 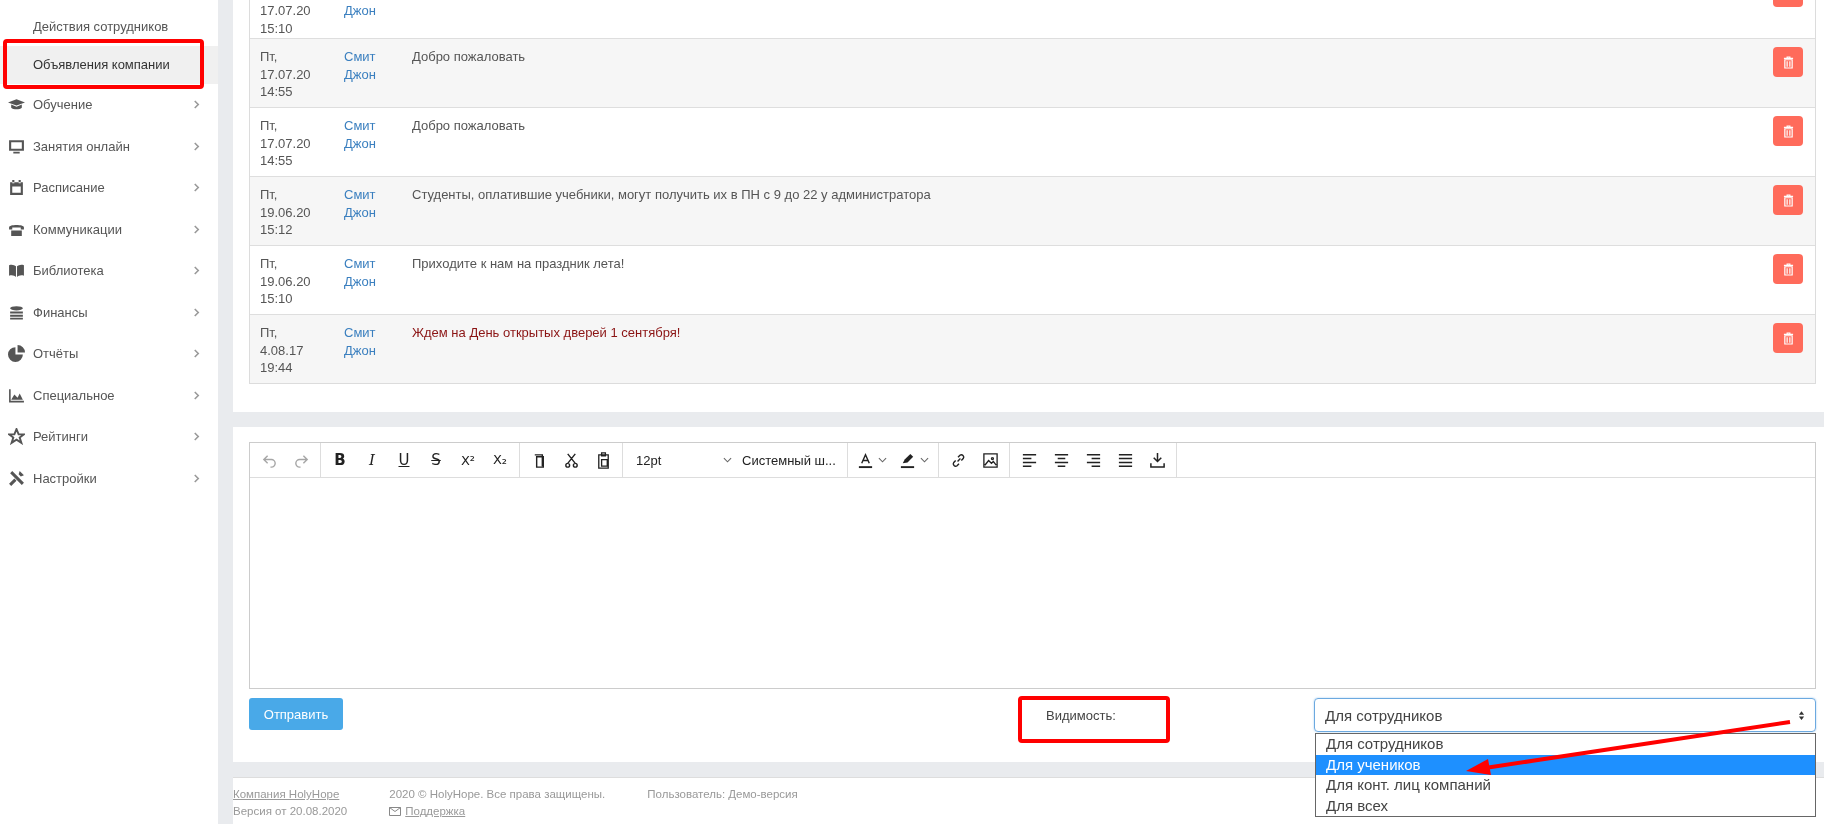 What do you see at coordinates (436, 460) in the screenshot?
I see `strike-button: S` at bounding box center [436, 460].